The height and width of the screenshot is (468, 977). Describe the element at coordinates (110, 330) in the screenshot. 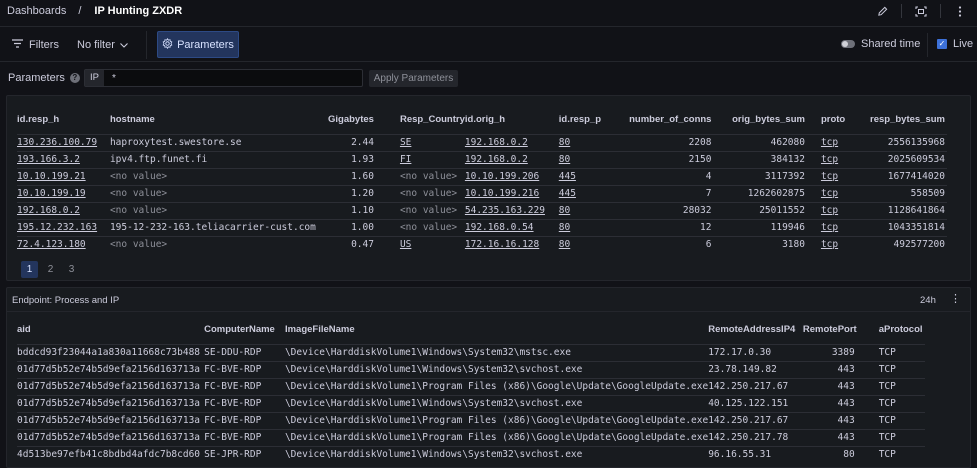

I see `column-header: aid` at that location.